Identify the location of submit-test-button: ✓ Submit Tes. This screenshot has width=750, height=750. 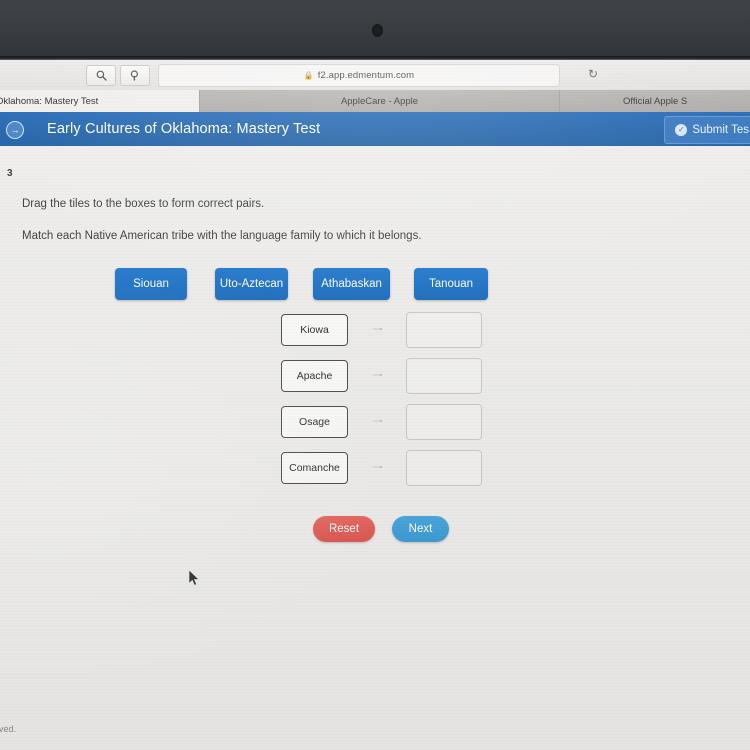
(707, 130).